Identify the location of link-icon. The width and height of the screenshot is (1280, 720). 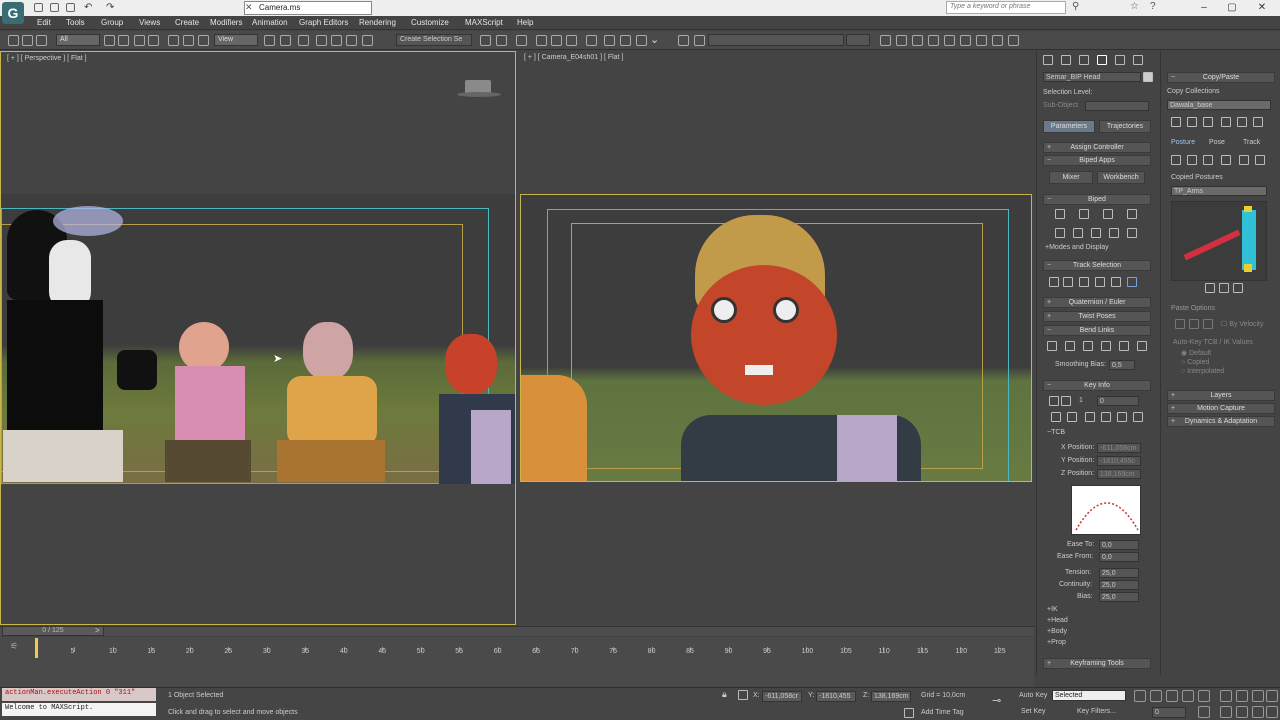
(13, 40).